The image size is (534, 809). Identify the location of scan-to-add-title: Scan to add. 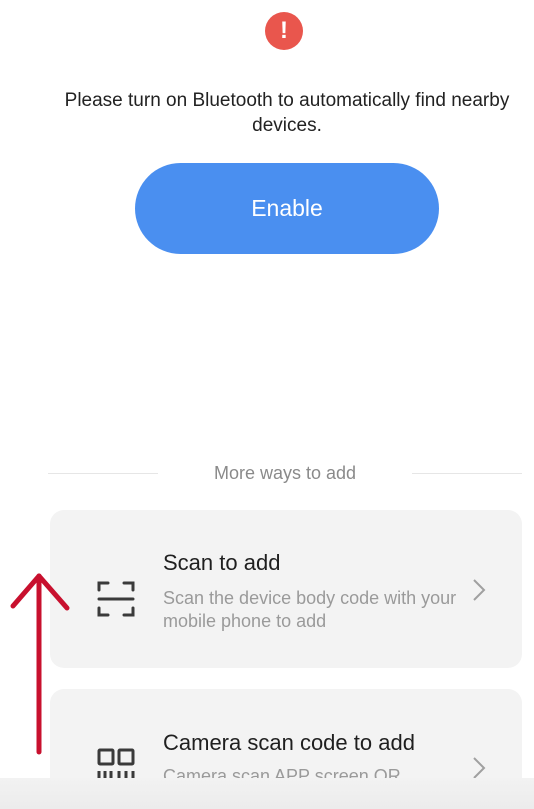
(222, 562).